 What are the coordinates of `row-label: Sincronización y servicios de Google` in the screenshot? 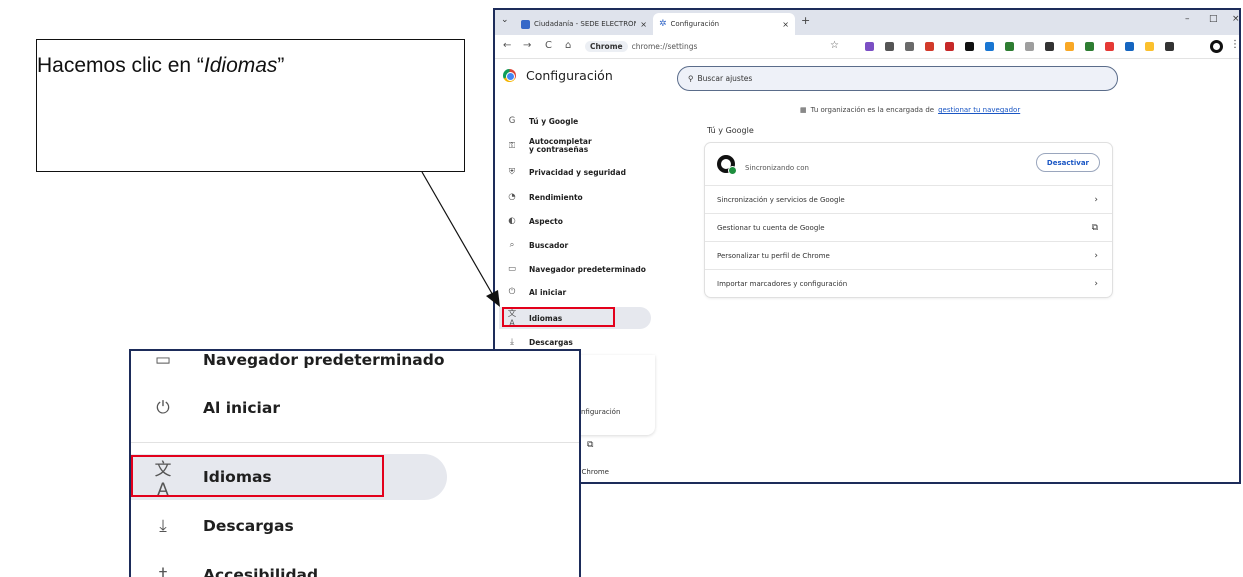 It's located at (781, 199).